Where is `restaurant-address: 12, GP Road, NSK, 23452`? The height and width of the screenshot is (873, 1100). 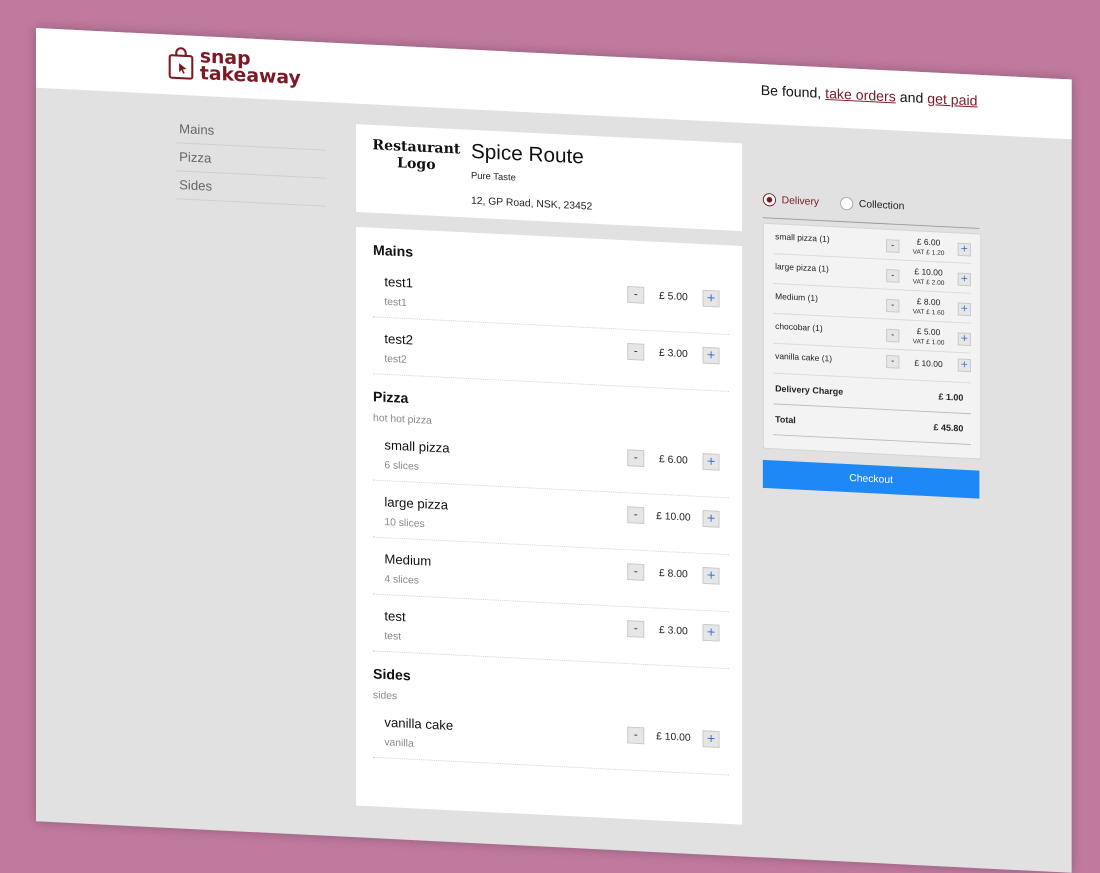
restaurant-address: 12, GP Road, NSK, 23452 is located at coordinates (531, 204).